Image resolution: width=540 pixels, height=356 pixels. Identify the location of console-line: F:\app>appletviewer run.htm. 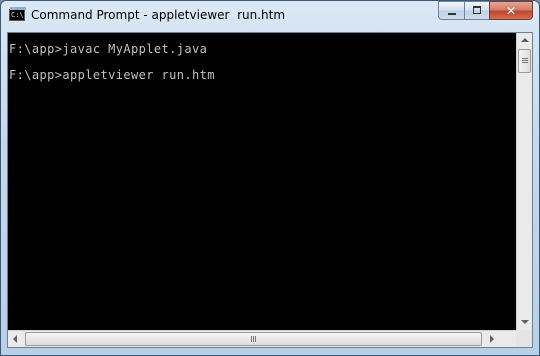
(112, 75).